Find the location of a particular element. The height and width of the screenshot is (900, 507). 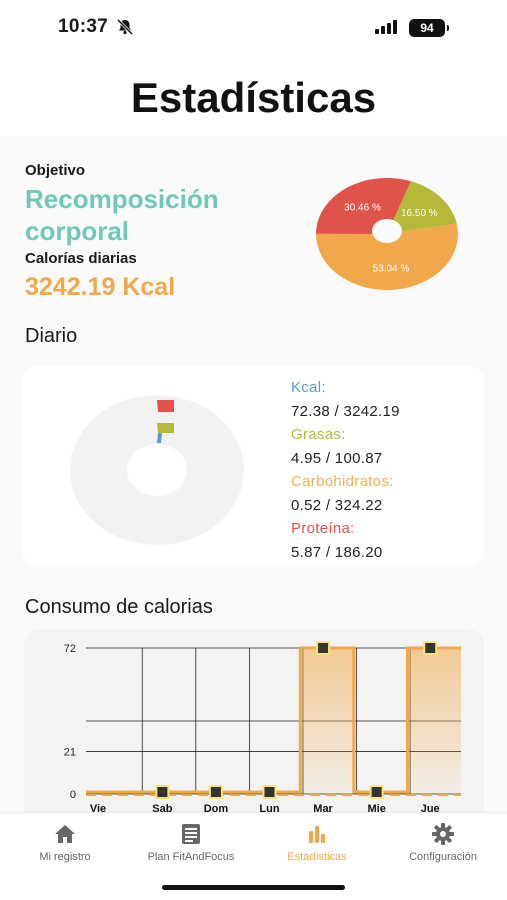

tab-label: Plan FitAndFocus is located at coordinates (191, 857).